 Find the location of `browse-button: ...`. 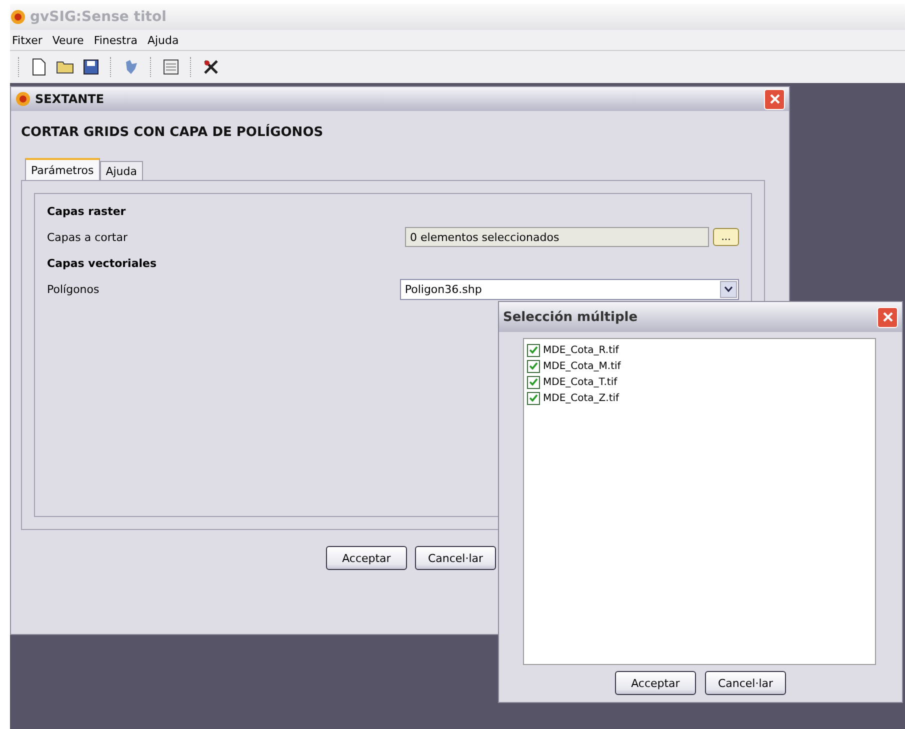

browse-button: ... is located at coordinates (726, 237).